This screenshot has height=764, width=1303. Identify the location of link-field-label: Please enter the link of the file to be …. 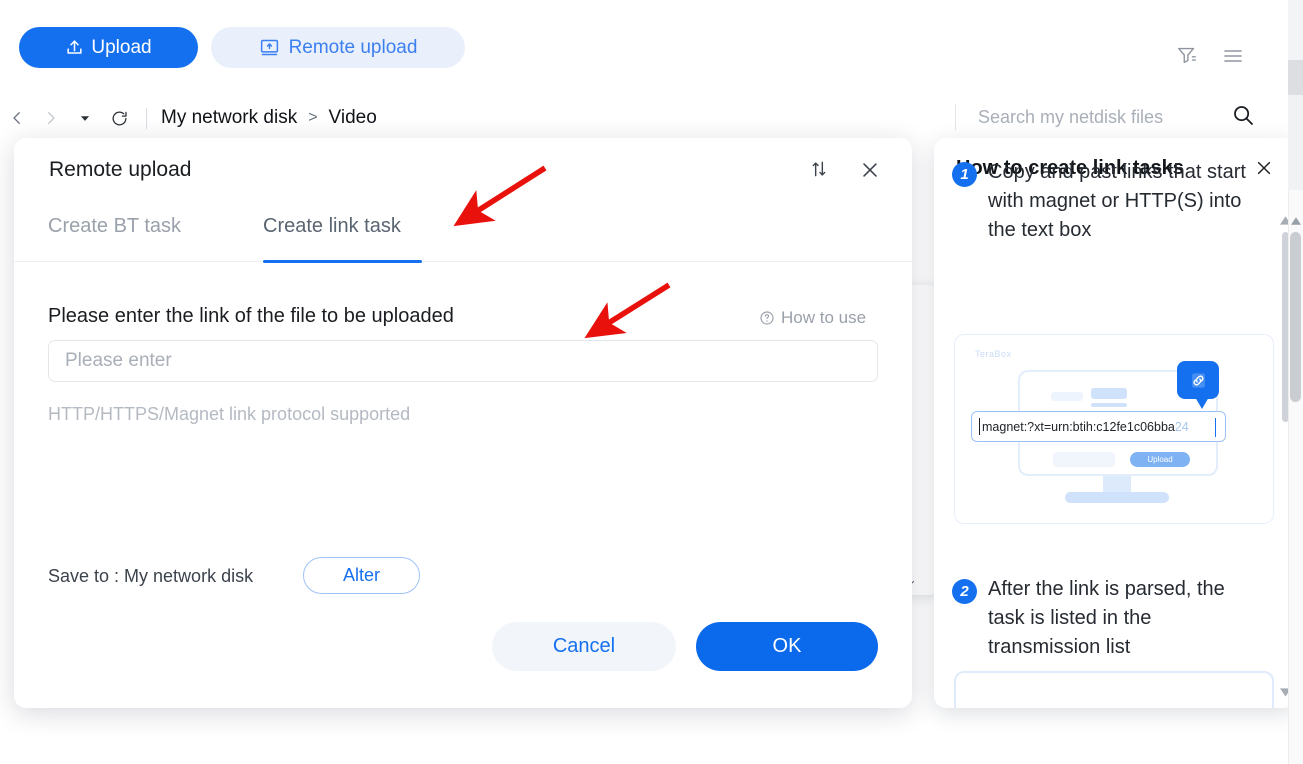
(251, 316).